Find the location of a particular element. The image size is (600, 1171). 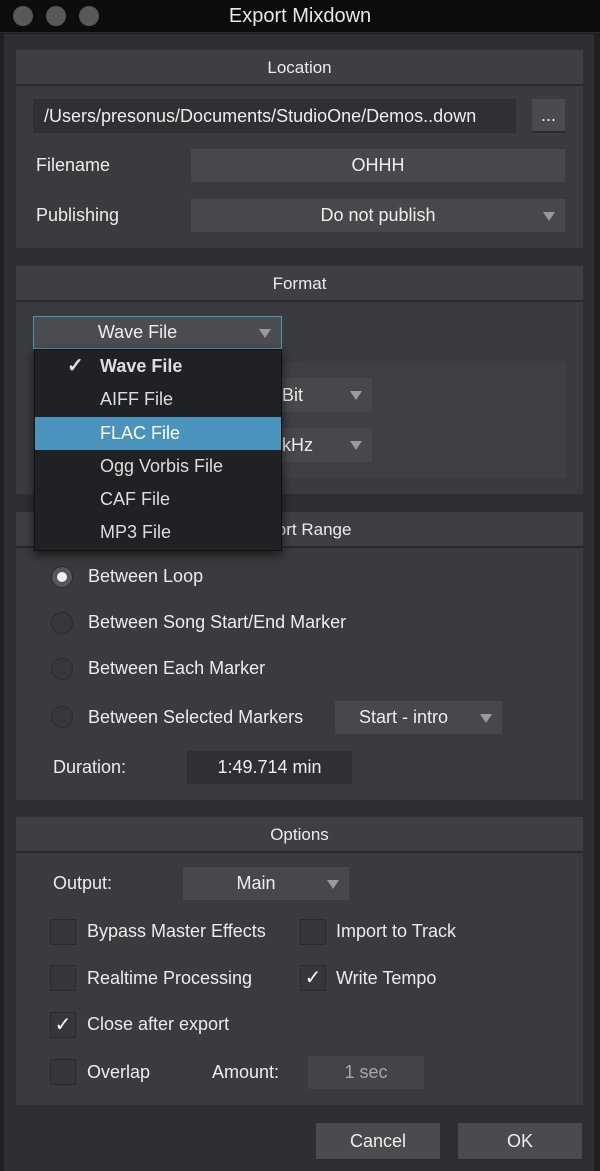

menu-item-aiff: AIFF File is located at coordinates (158, 399).